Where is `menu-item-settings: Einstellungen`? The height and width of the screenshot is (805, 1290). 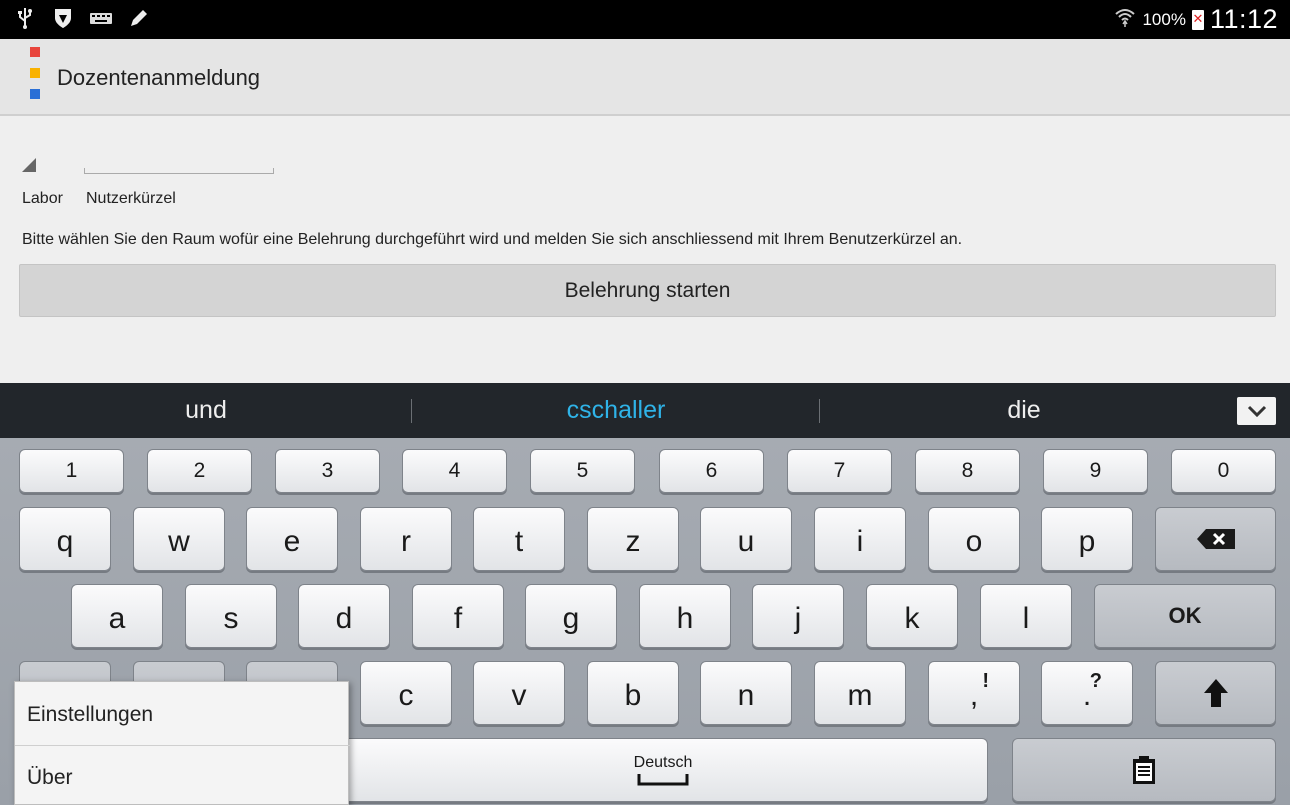
menu-item-settings: Einstellungen is located at coordinates (182, 715).